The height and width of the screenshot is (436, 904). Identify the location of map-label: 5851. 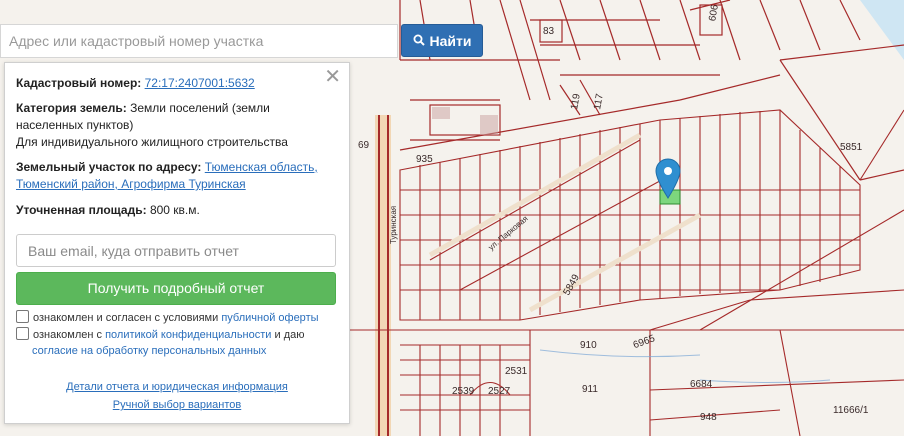
(851, 147).